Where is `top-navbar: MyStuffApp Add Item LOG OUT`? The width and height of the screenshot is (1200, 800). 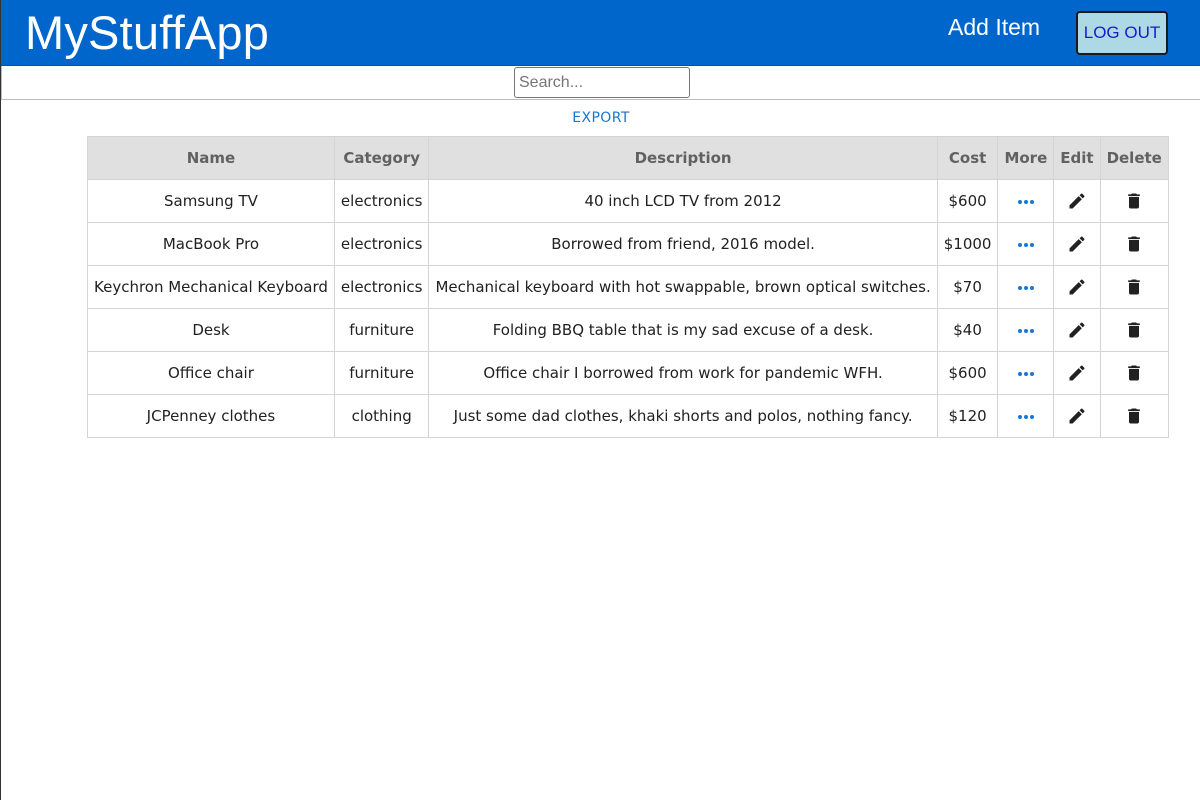
top-navbar: MyStuffApp Add Item LOG OUT is located at coordinates (600, 33).